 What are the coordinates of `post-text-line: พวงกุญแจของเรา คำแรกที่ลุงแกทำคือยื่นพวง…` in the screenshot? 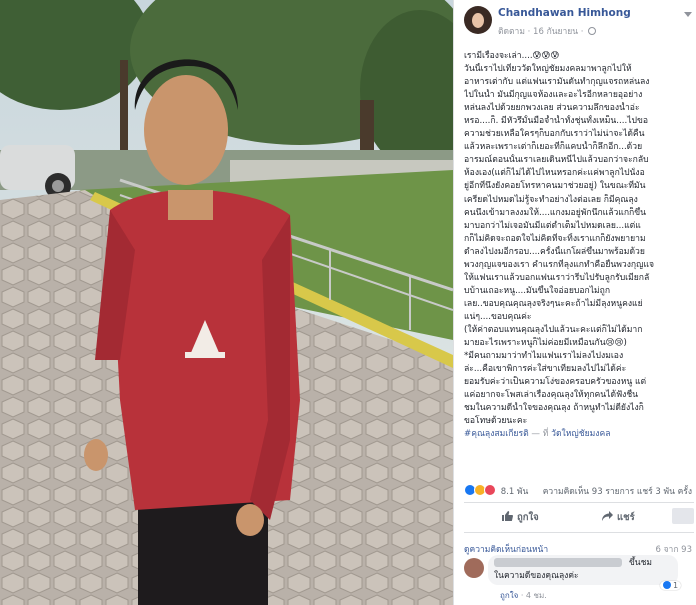 It's located at (559, 264).